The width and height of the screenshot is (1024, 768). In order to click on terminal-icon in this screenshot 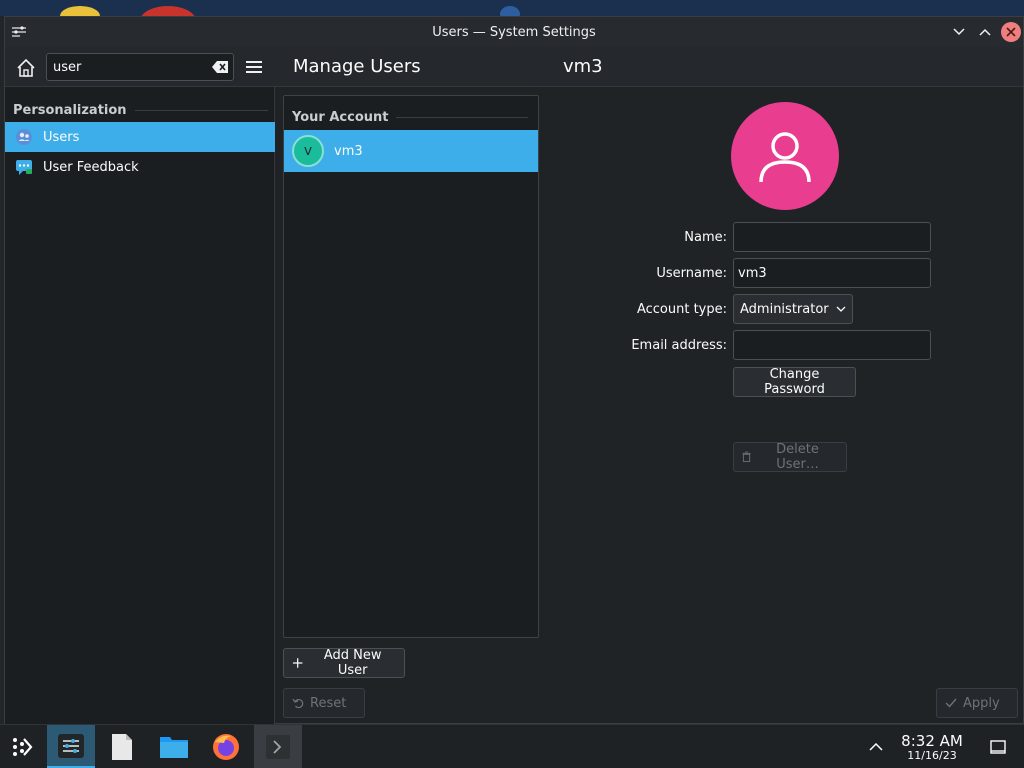, I will do `click(278, 747)`.